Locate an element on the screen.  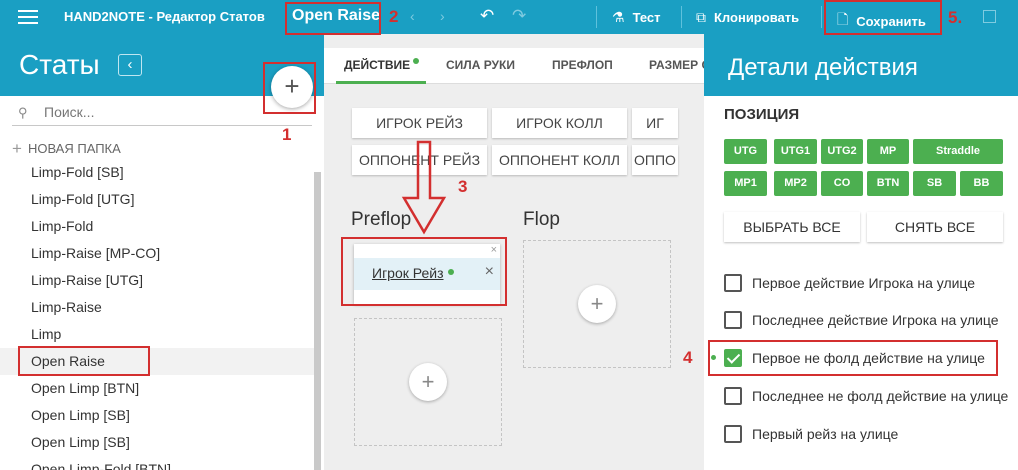
list-item: Limp-Raise is located at coordinates (157, 307).